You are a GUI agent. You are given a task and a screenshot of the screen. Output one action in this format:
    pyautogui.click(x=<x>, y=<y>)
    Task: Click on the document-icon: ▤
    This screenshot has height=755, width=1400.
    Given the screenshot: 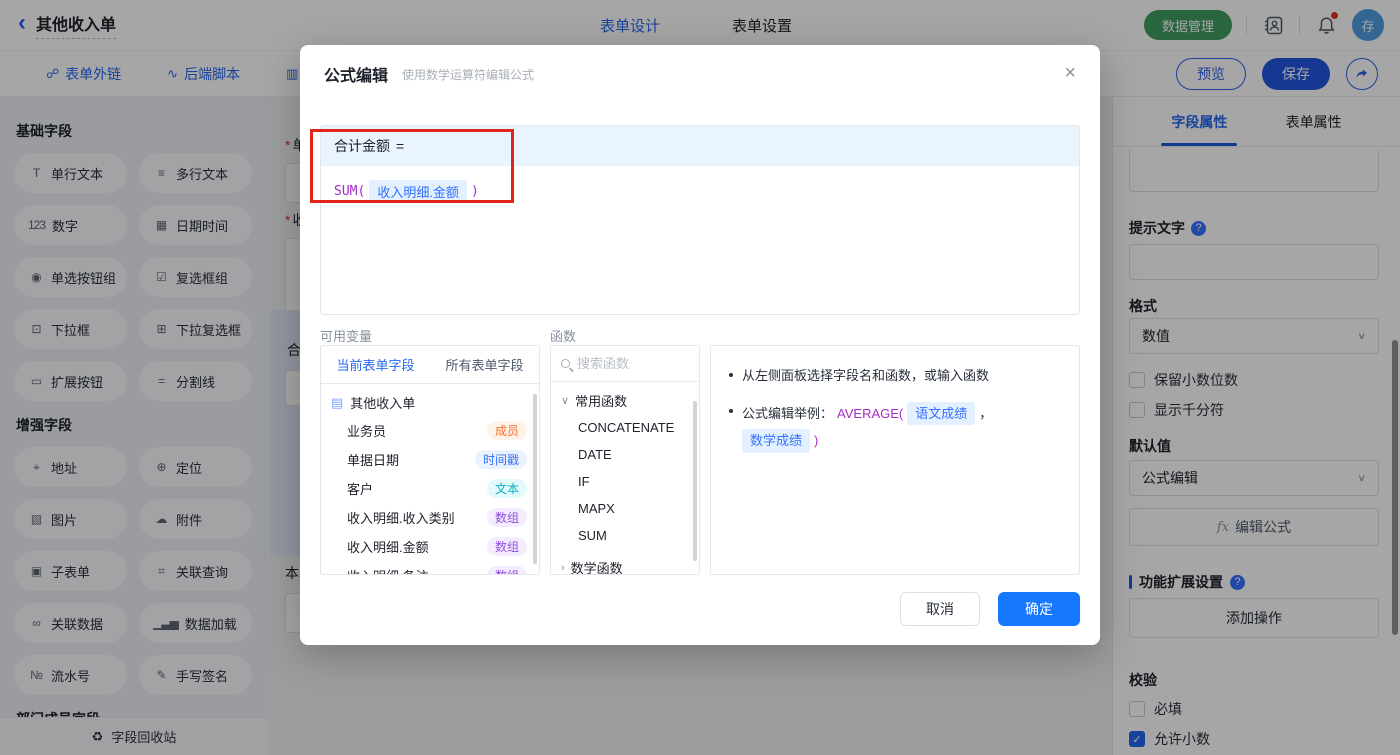 What is the action you would take?
    pyautogui.click(x=337, y=402)
    